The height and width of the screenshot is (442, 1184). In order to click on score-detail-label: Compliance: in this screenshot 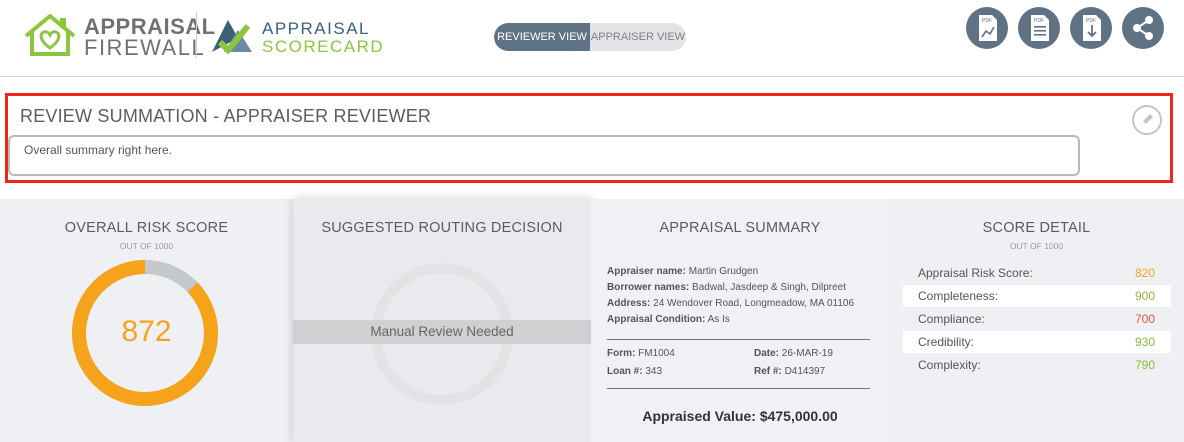, I will do `click(951, 319)`.